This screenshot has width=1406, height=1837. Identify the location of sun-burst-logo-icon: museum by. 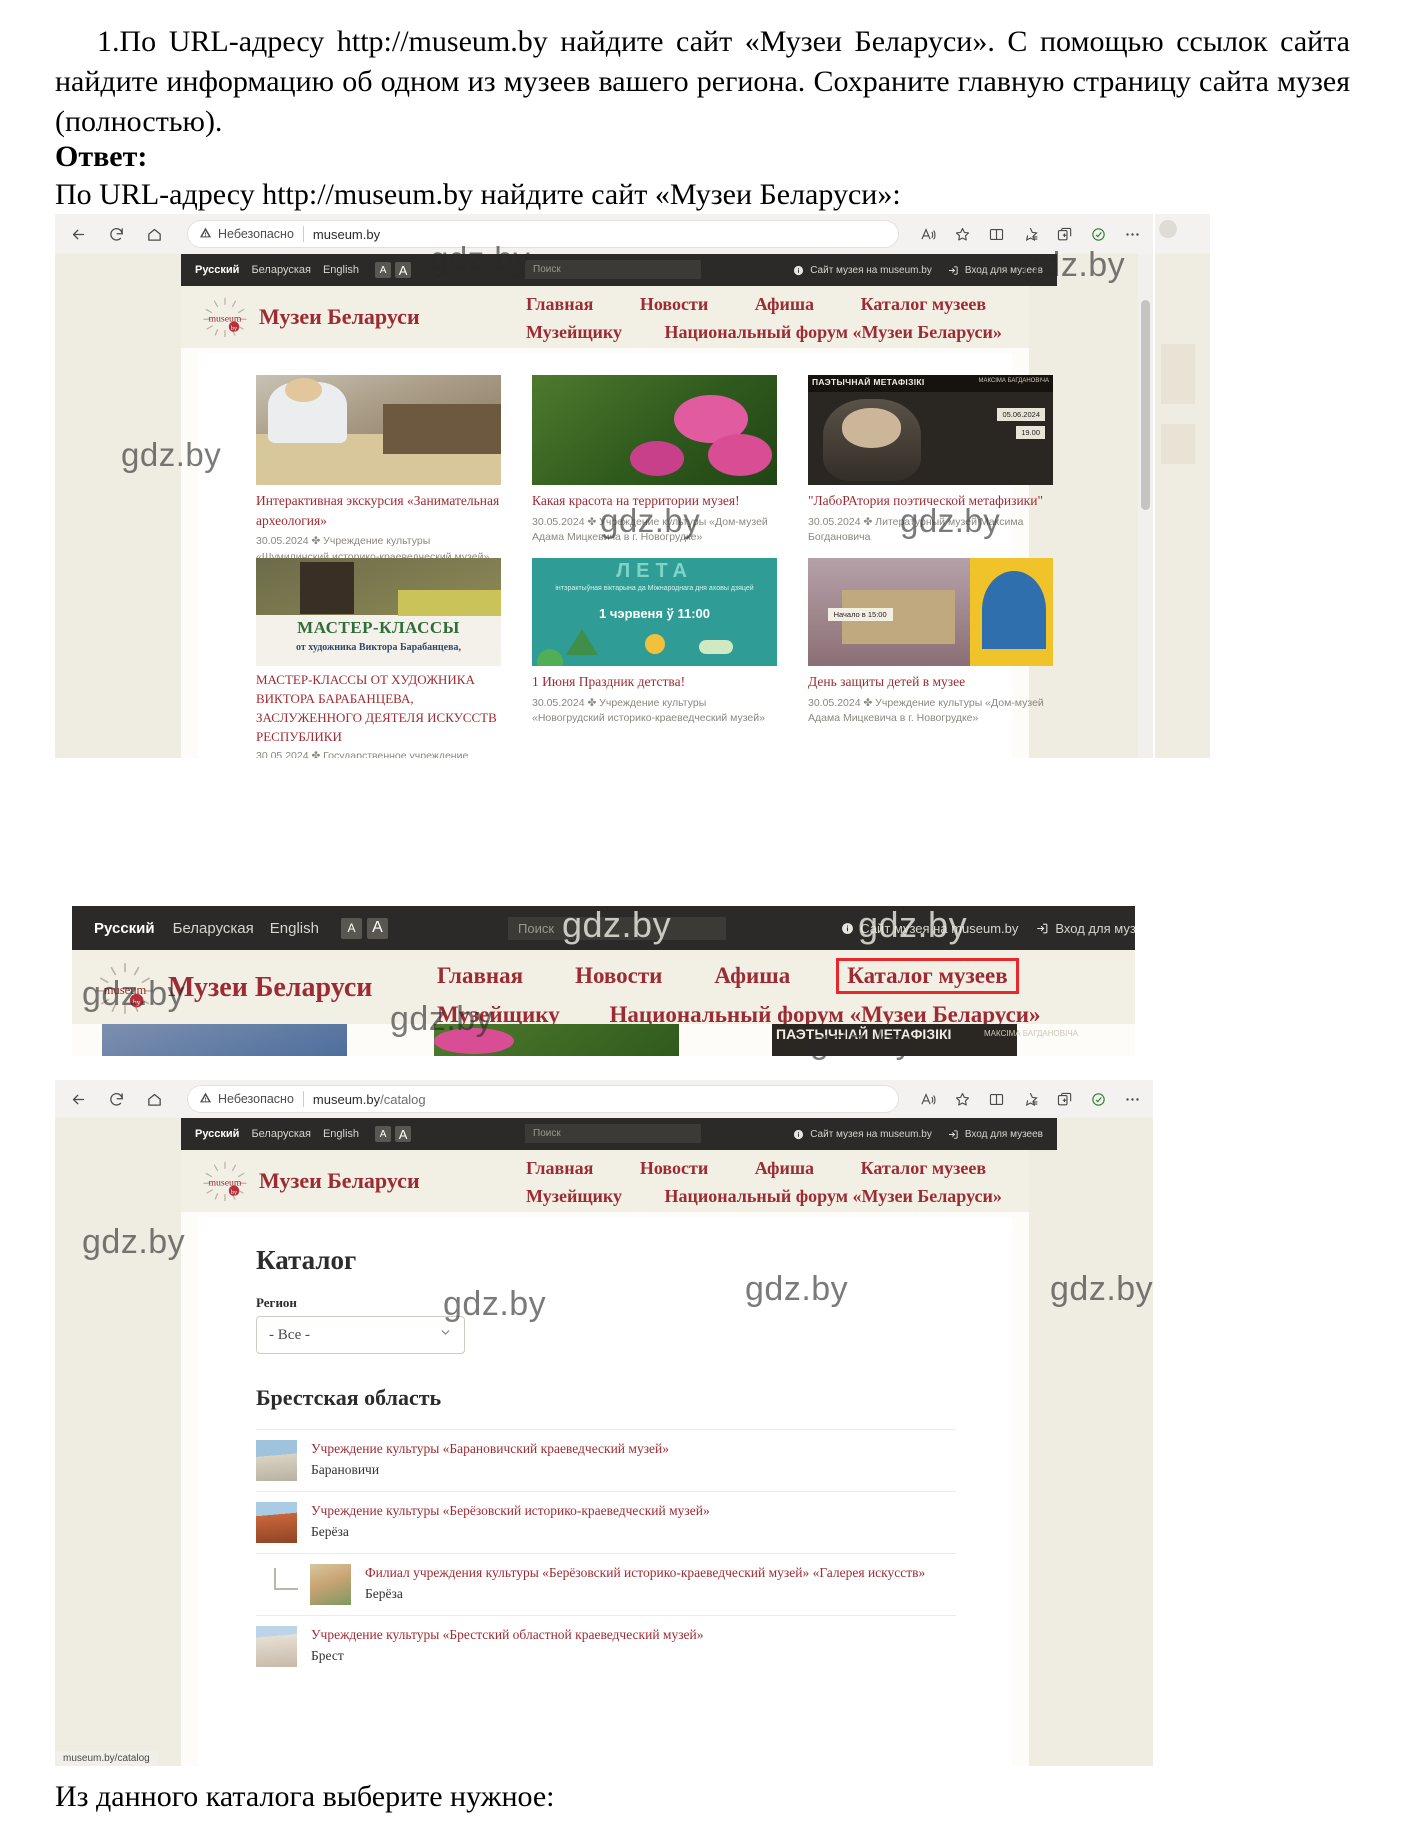
(225, 1181).